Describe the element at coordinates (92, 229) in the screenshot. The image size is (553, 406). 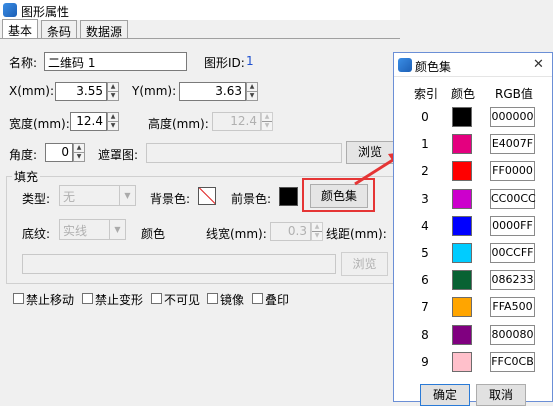
I see `texture-select: 实线 ▼` at that location.